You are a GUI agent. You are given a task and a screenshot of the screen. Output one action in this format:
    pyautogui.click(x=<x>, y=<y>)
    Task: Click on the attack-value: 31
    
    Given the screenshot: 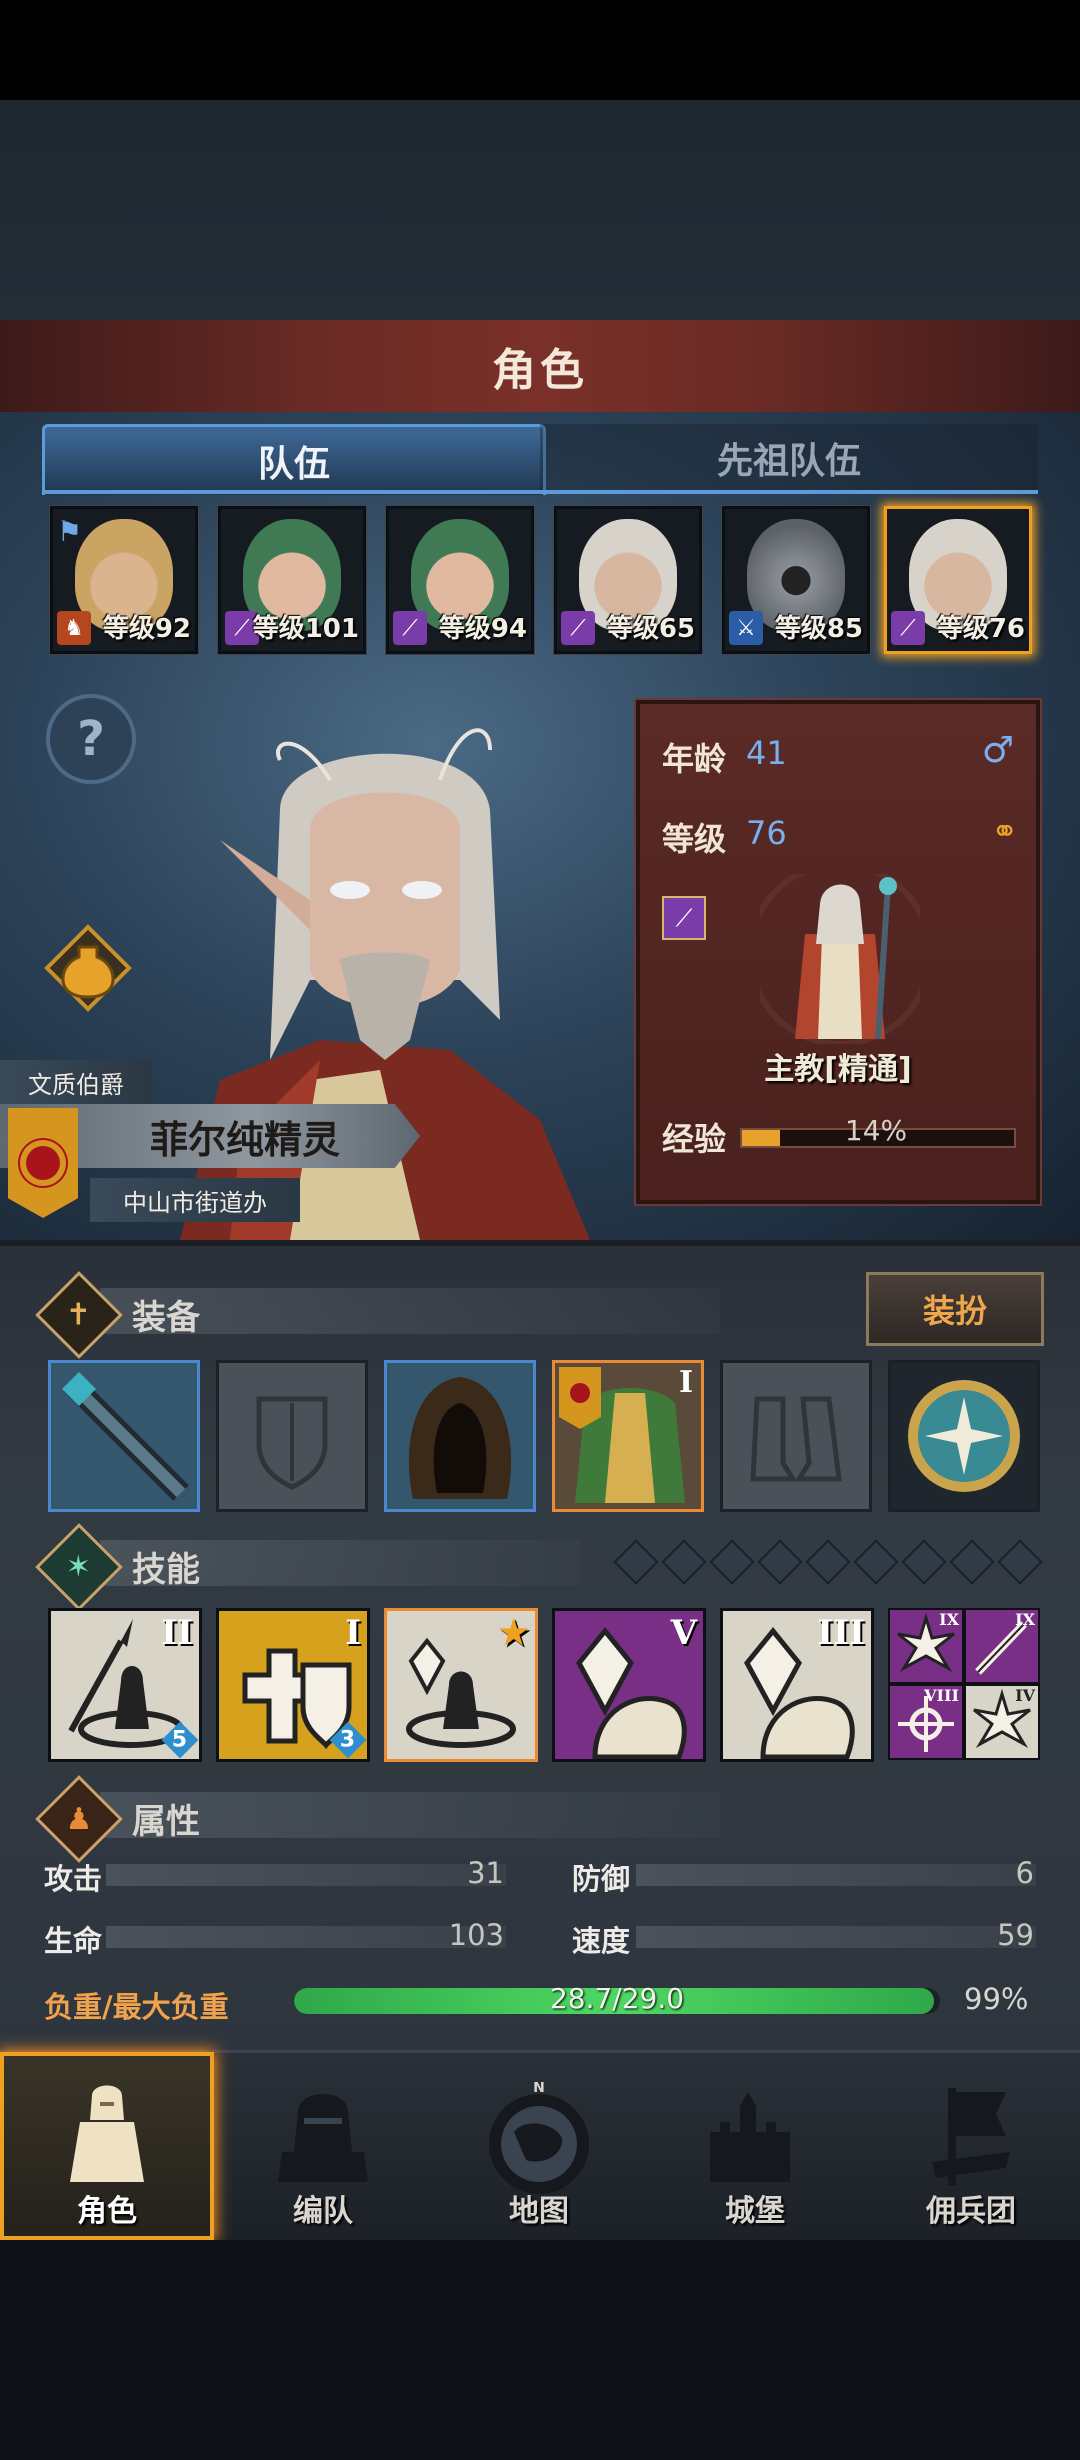 What is the action you would take?
    pyautogui.click(x=485, y=1873)
    